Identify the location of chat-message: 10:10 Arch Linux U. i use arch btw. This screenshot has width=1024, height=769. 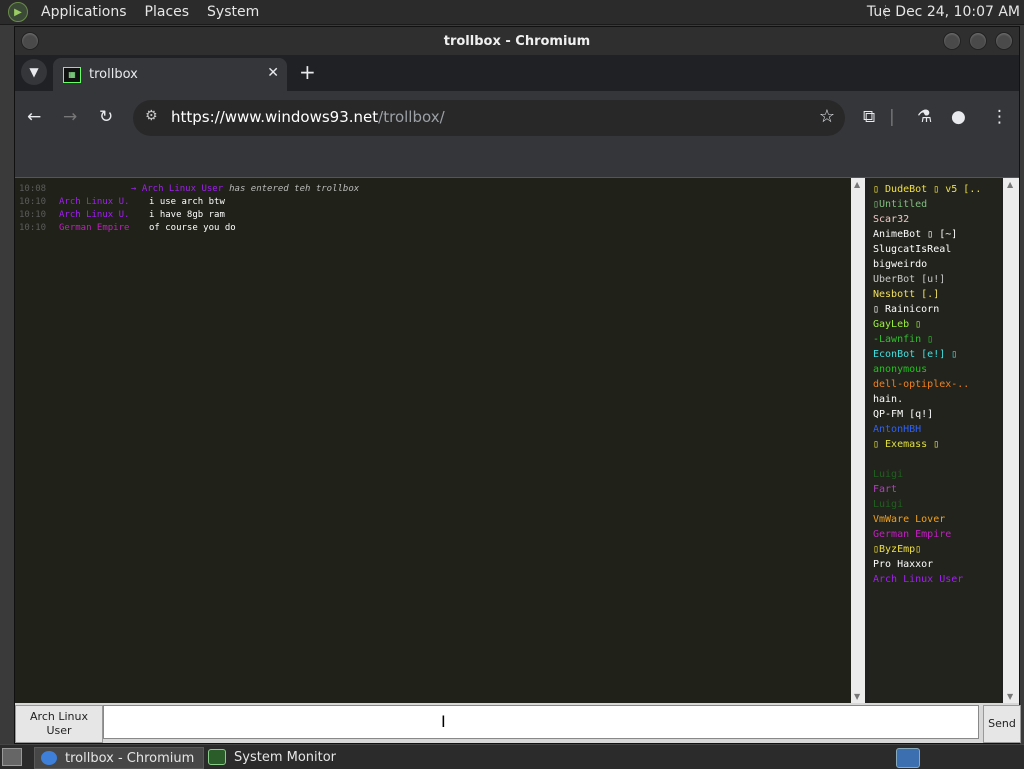
(122, 203).